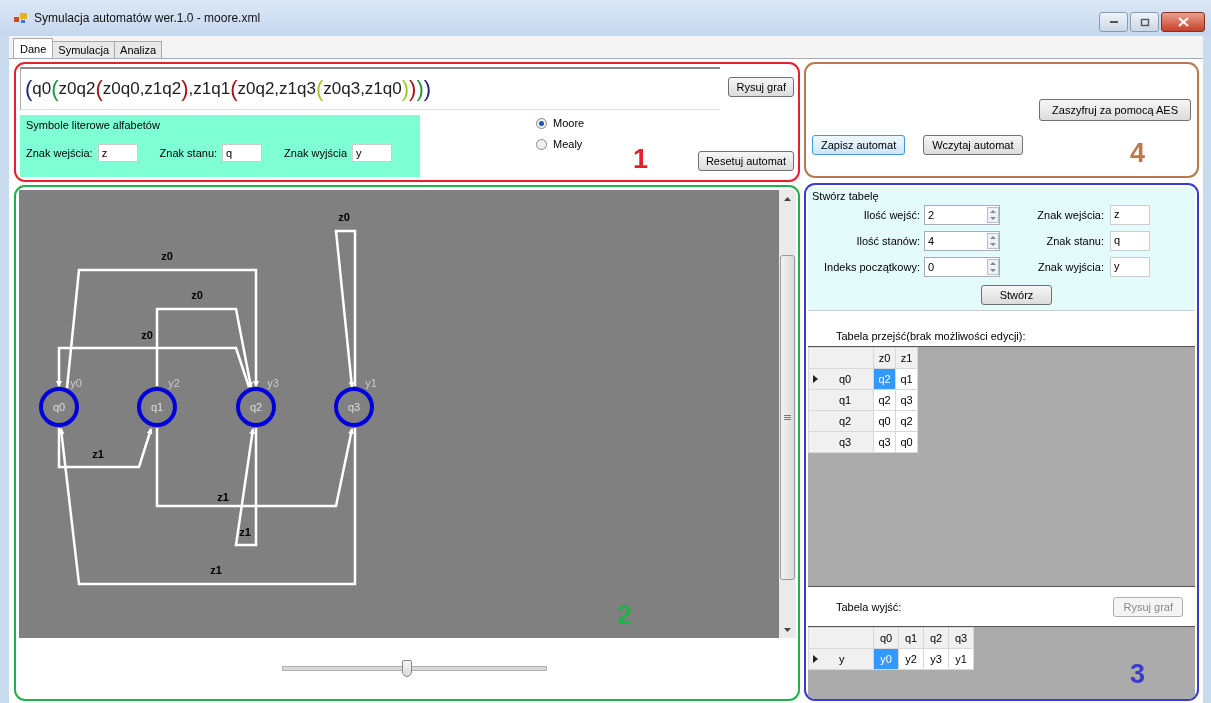 The image size is (1211, 703). Describe the element at coordinates (76, 383) in the screenshot. I see `output-label: y0` at that location.